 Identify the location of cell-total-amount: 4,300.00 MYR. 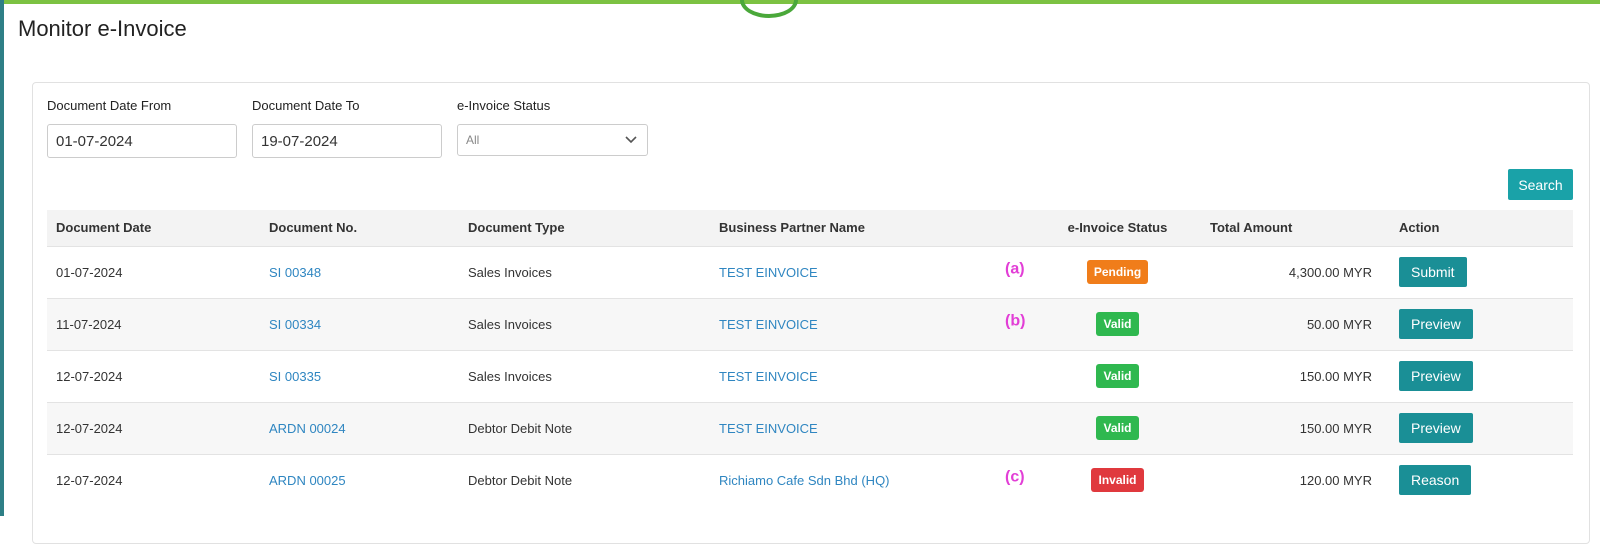
(1330, 272).